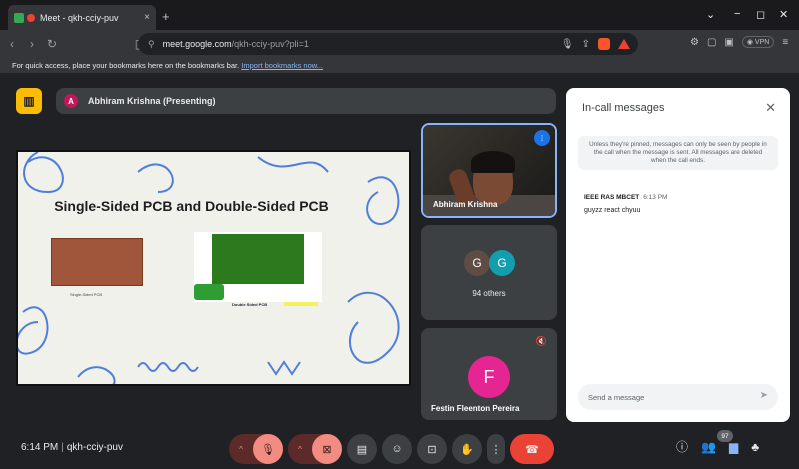 The image size is (799, 469). I want to click on double-sided-caption: Double Sided PCB, so click(250, 304).